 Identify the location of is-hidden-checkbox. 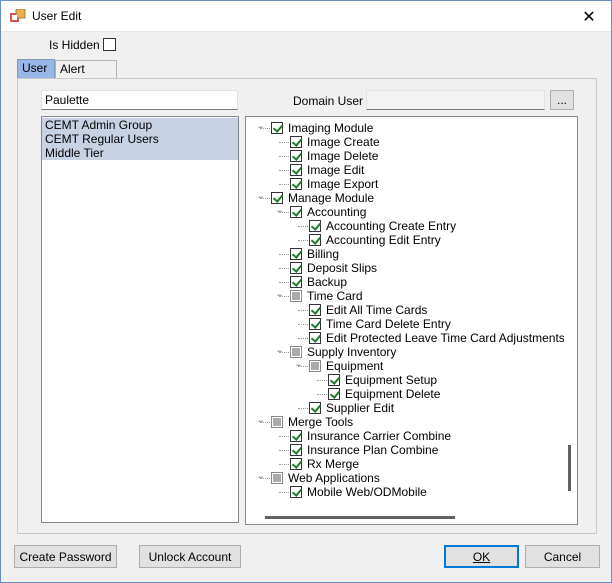
(109, 44).